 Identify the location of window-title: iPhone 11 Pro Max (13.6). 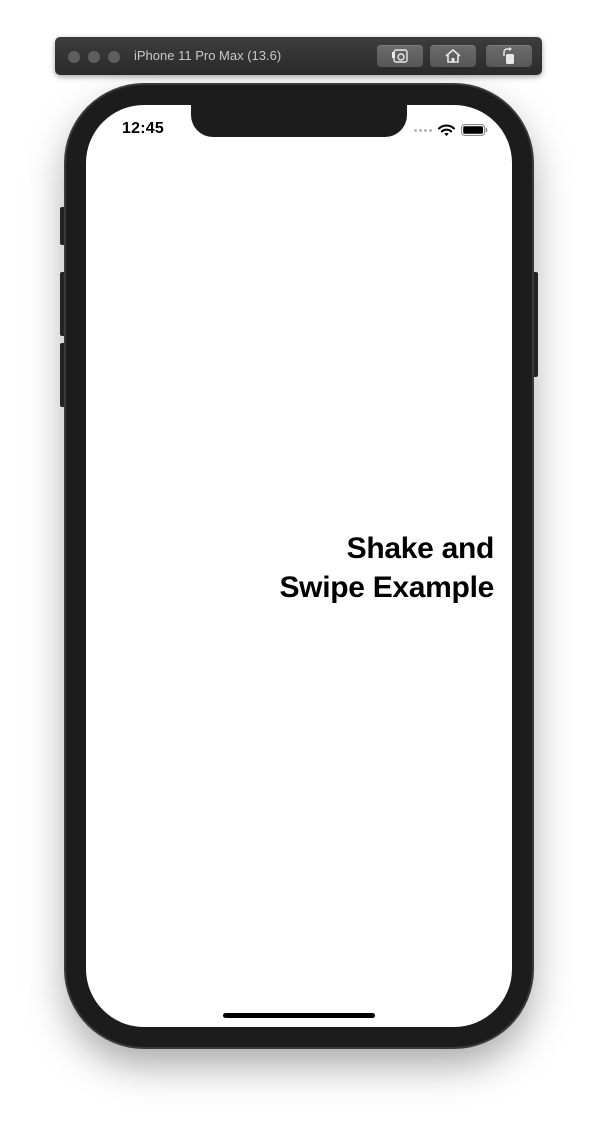
(208, 55).